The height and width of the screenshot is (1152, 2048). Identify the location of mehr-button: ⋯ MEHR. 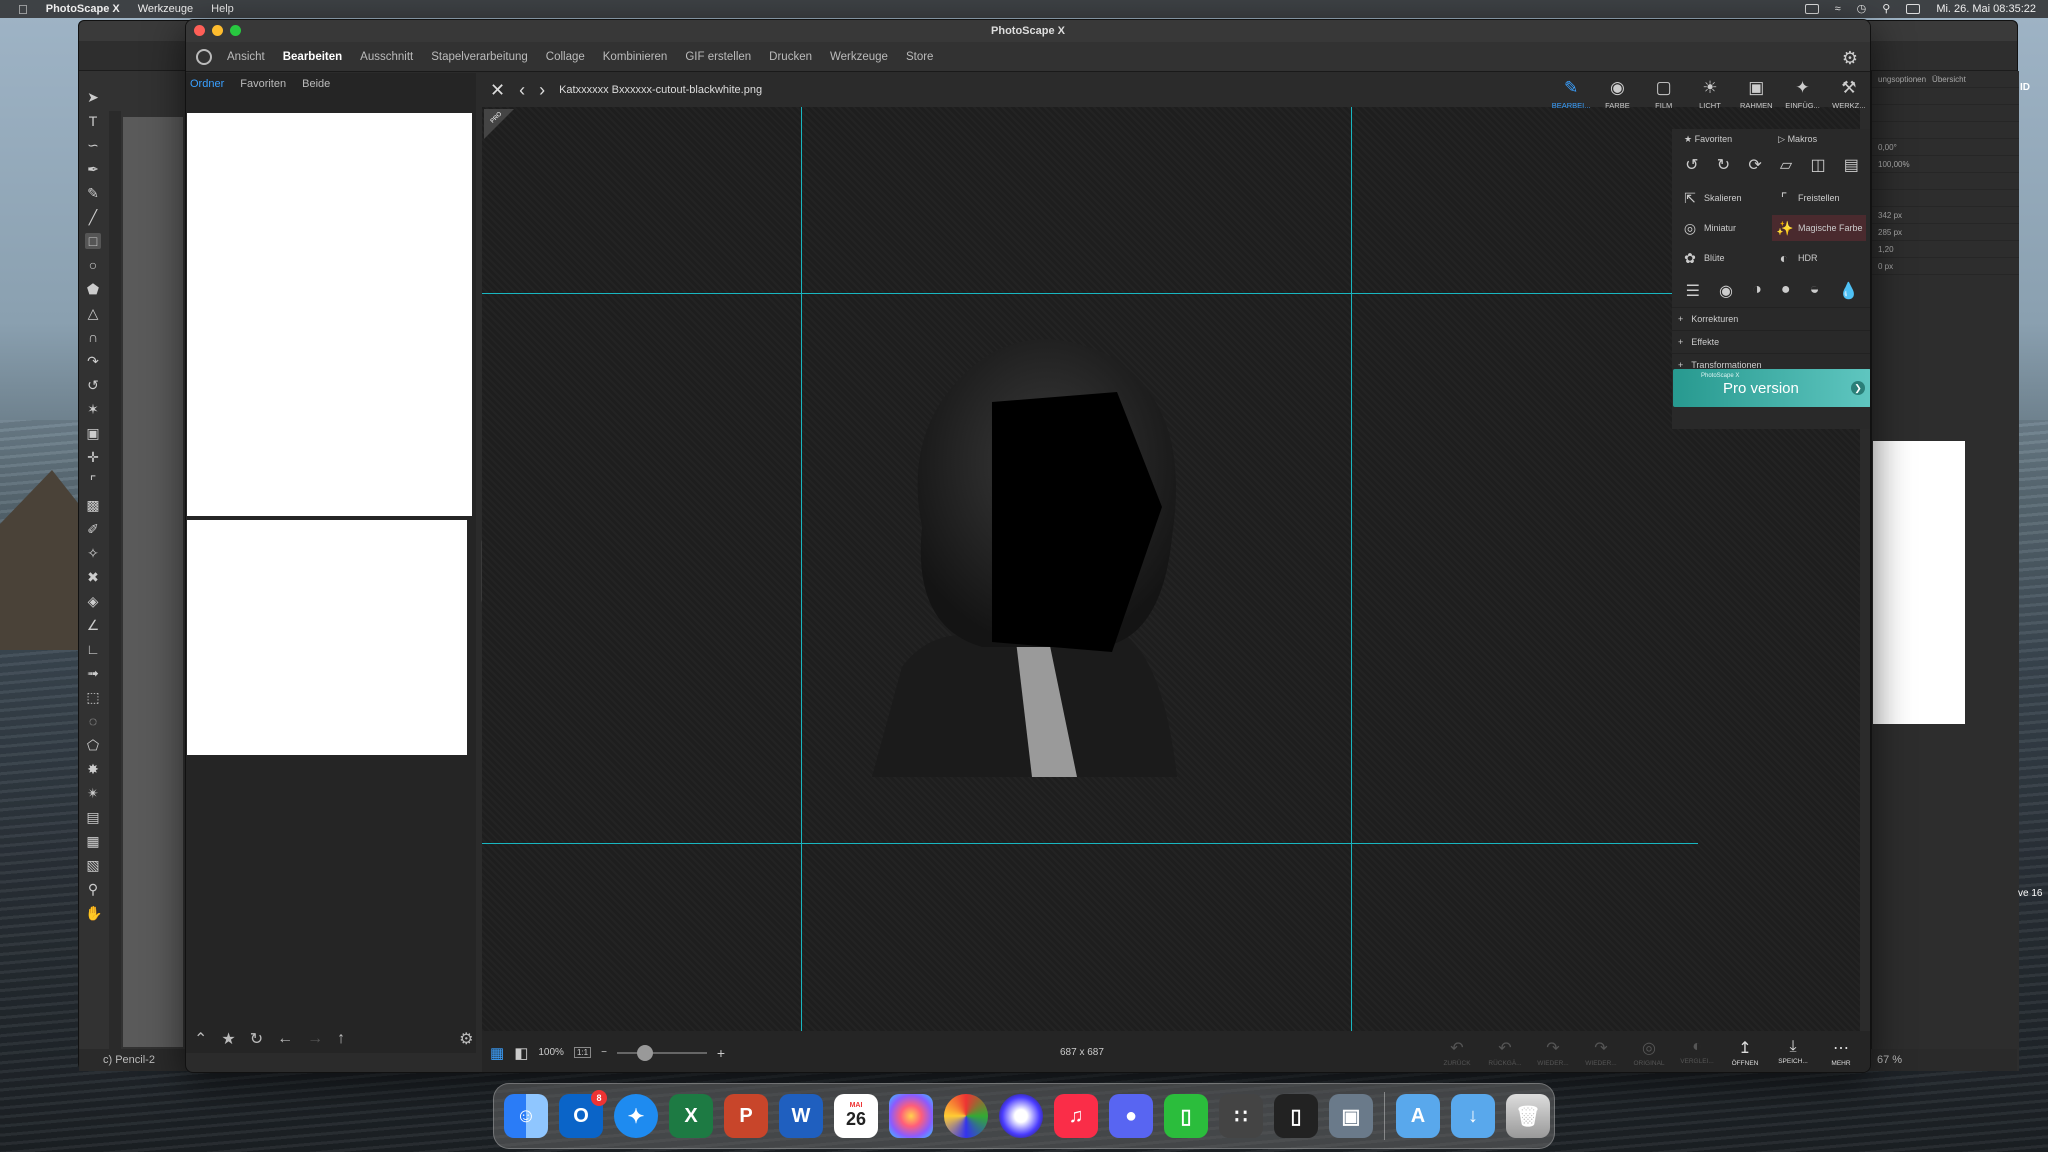
(1841, 1052).